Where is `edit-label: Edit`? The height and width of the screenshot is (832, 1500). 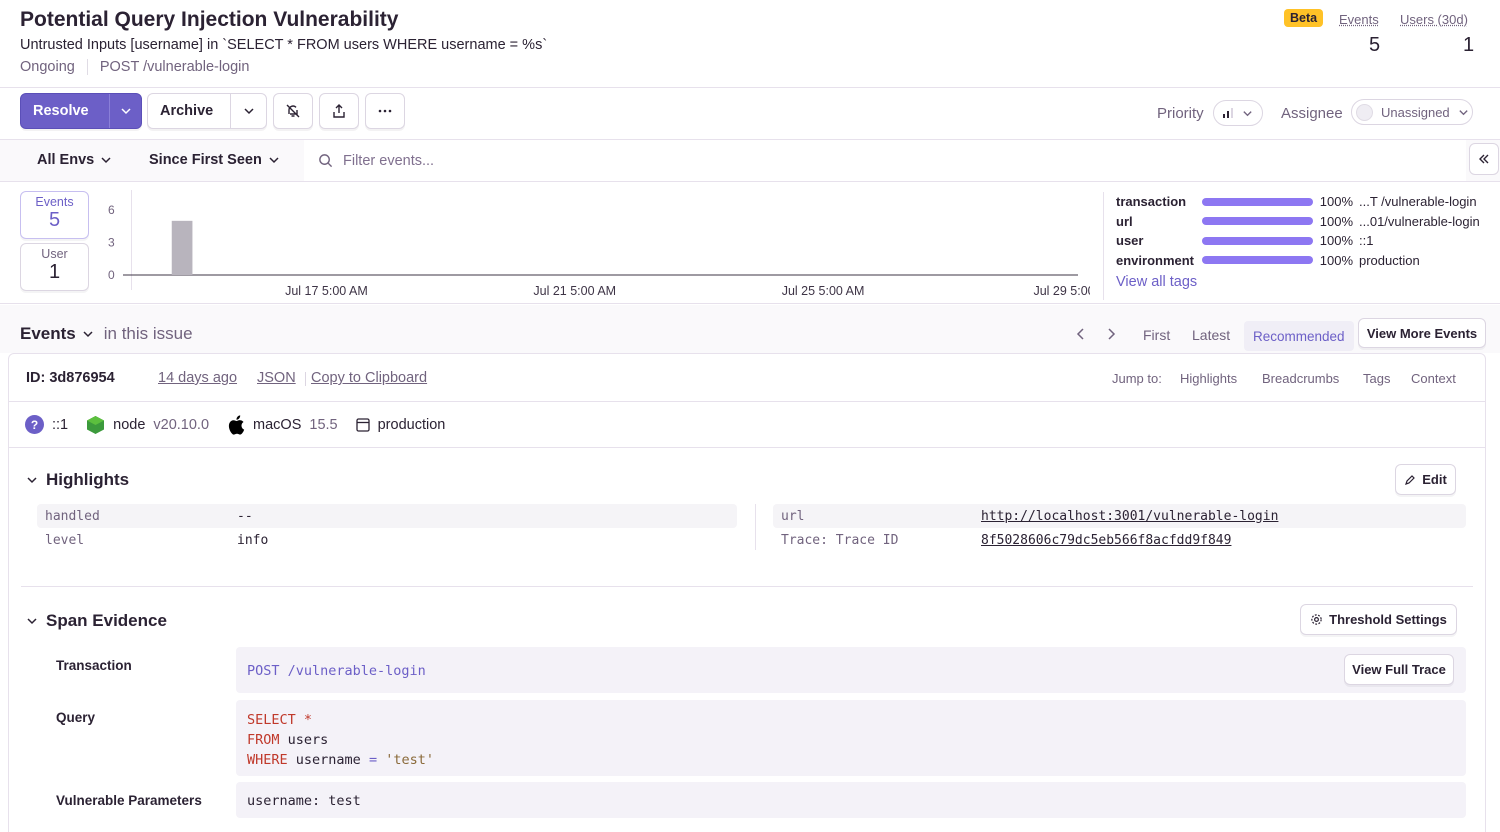
edit-label: Edit is located at coordinates (1434, 479).